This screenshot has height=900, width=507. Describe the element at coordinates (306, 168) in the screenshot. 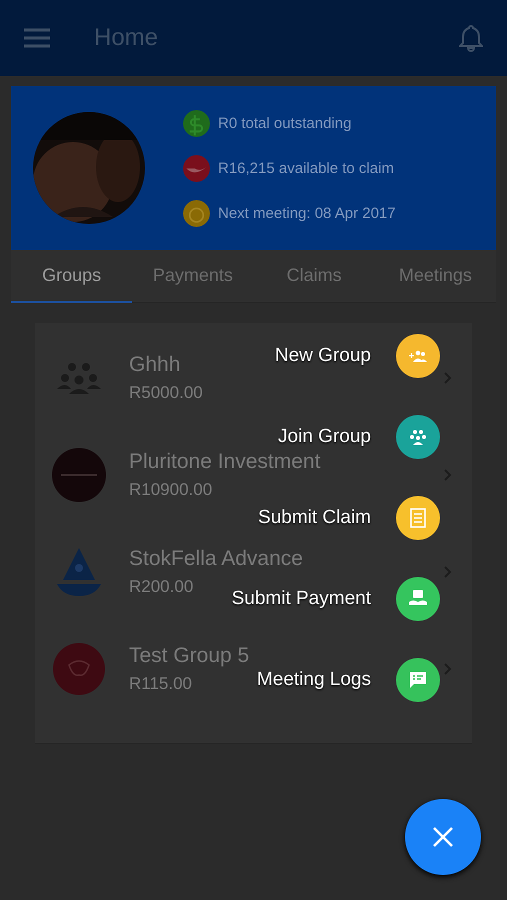

I see `summary-text: R16,215 available to claim` at that location.